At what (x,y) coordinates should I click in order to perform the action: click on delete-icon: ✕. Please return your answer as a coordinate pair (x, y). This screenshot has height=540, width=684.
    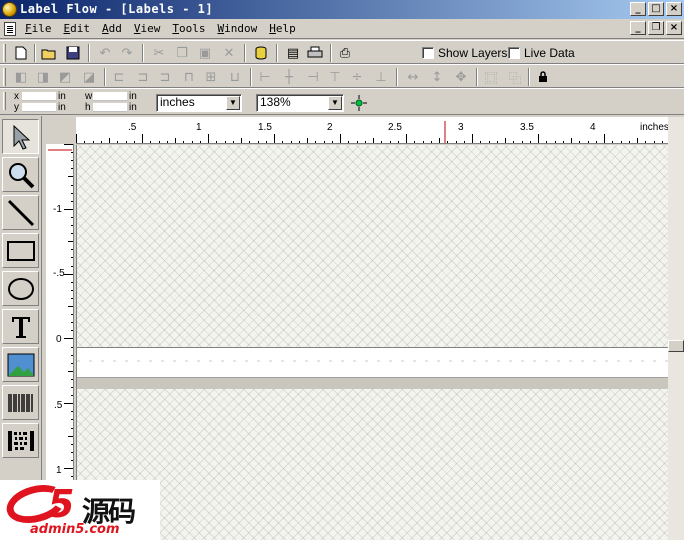
    Looking at the image, I should click on (229, 53).